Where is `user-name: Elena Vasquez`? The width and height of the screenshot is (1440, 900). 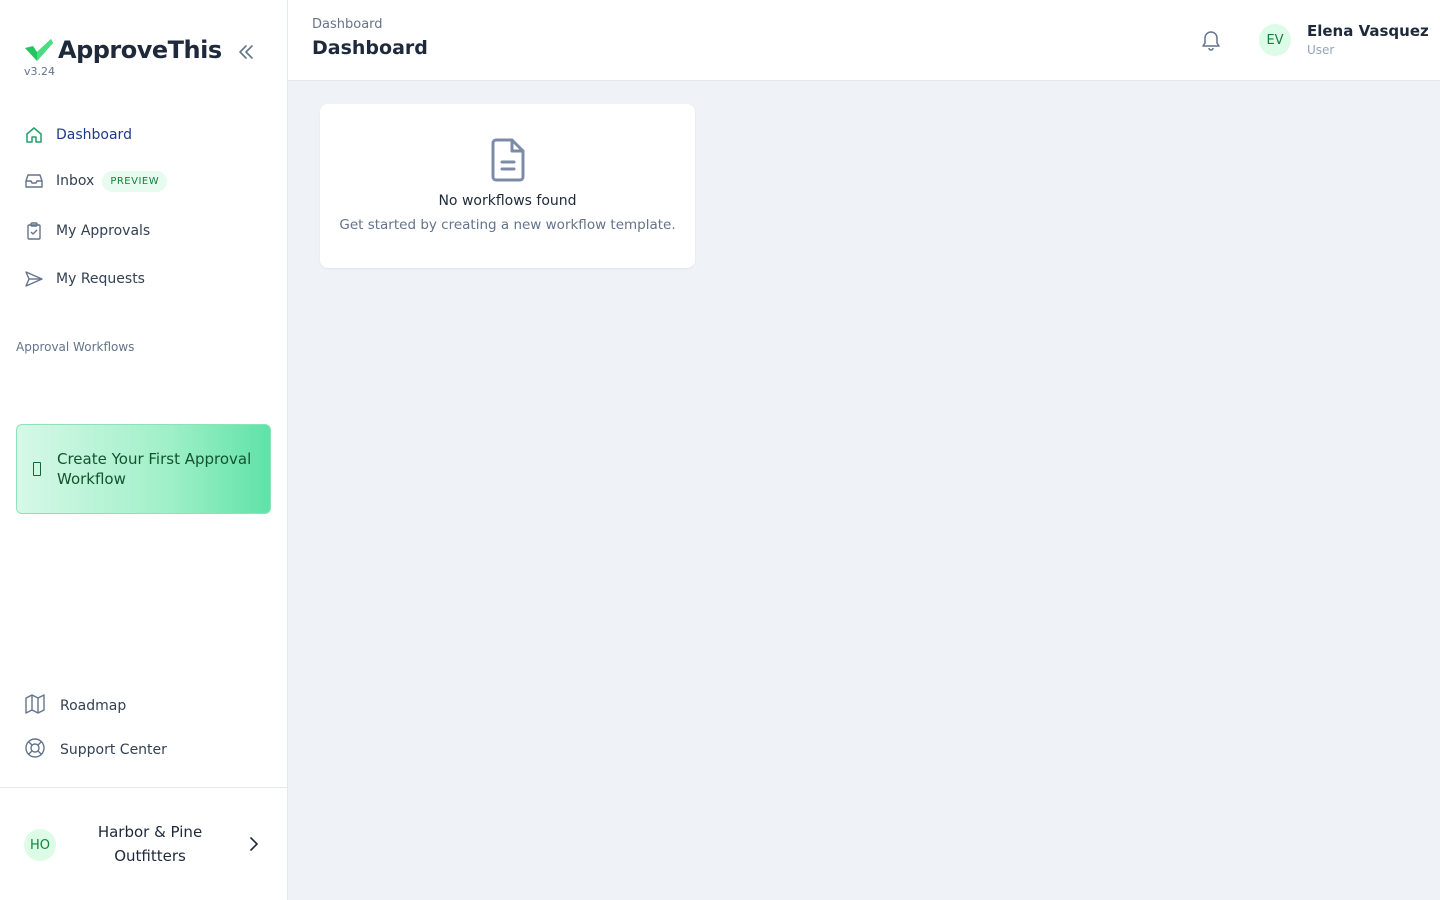 user-name: Elena Vasquez is located at coordinates (1368, 31).